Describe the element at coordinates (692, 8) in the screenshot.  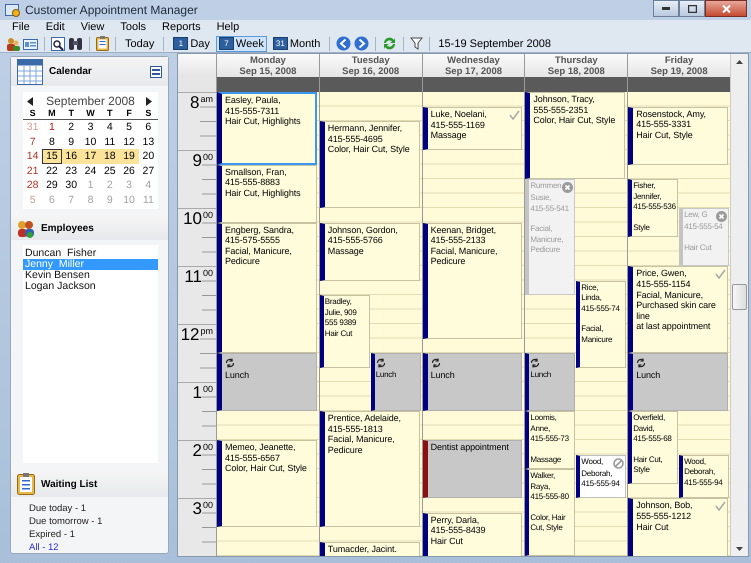
I see `maximize-button` at that location.